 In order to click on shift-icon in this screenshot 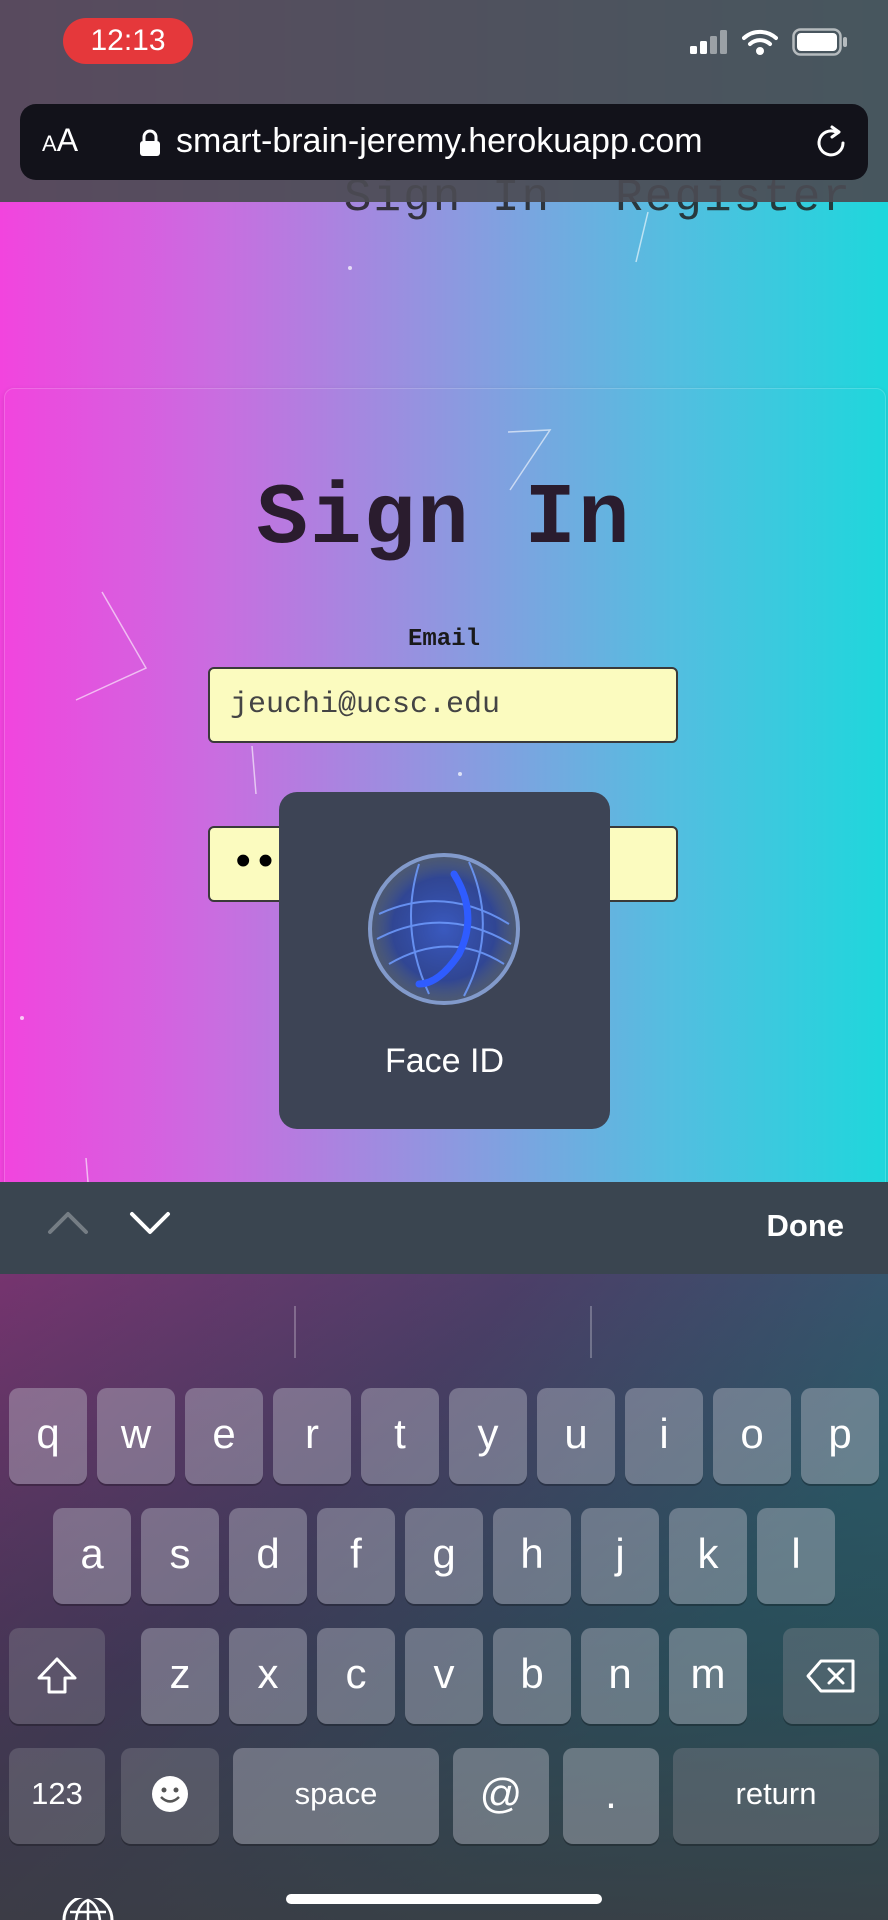, I will do `click(57, 1675)`.